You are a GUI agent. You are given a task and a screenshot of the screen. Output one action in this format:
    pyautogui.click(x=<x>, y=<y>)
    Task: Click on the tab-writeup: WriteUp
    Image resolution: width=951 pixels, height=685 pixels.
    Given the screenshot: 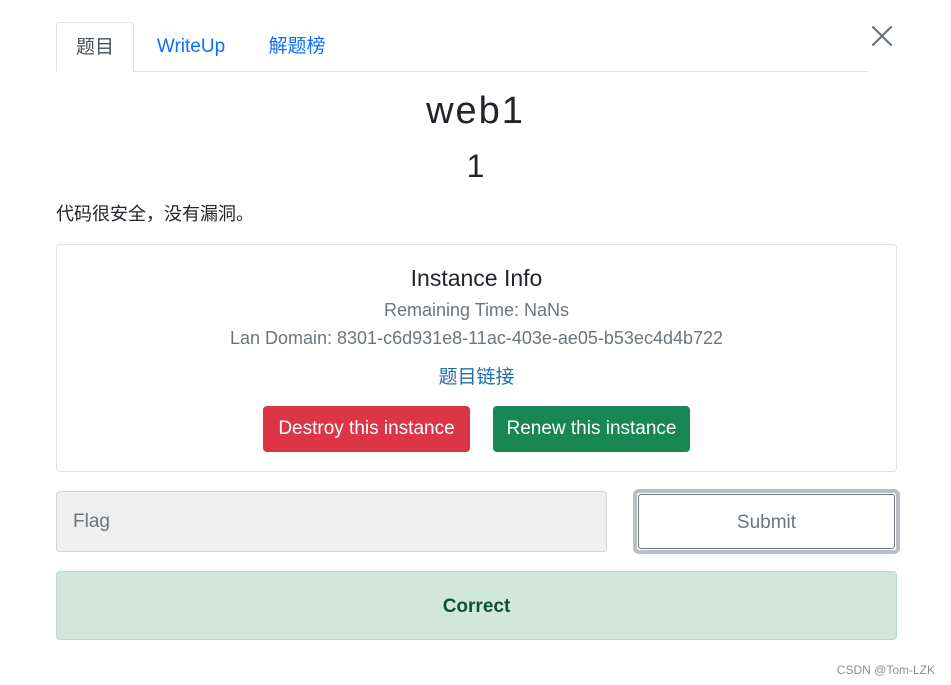 What is the action you would take?
    pyautogui.click(x=191, y=47)
    